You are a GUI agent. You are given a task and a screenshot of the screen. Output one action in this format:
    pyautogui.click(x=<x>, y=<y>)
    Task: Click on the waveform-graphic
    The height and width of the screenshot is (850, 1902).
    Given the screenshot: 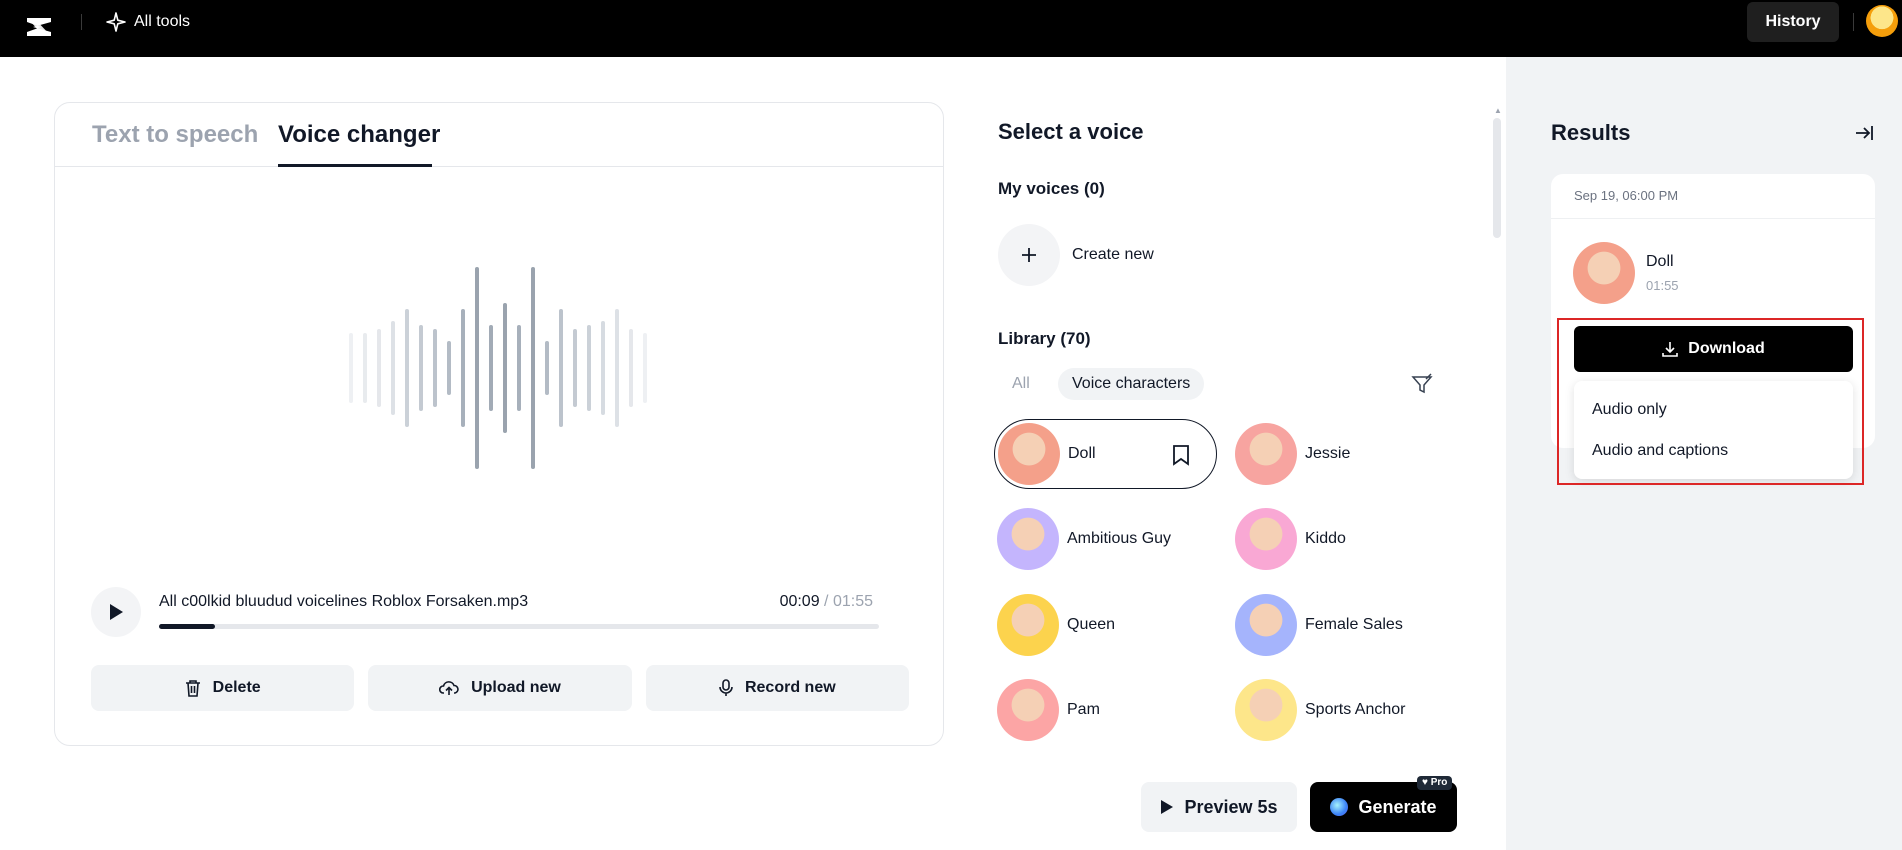 What is the action you would take?
    pyautogui.click(x=498, y=368)
    